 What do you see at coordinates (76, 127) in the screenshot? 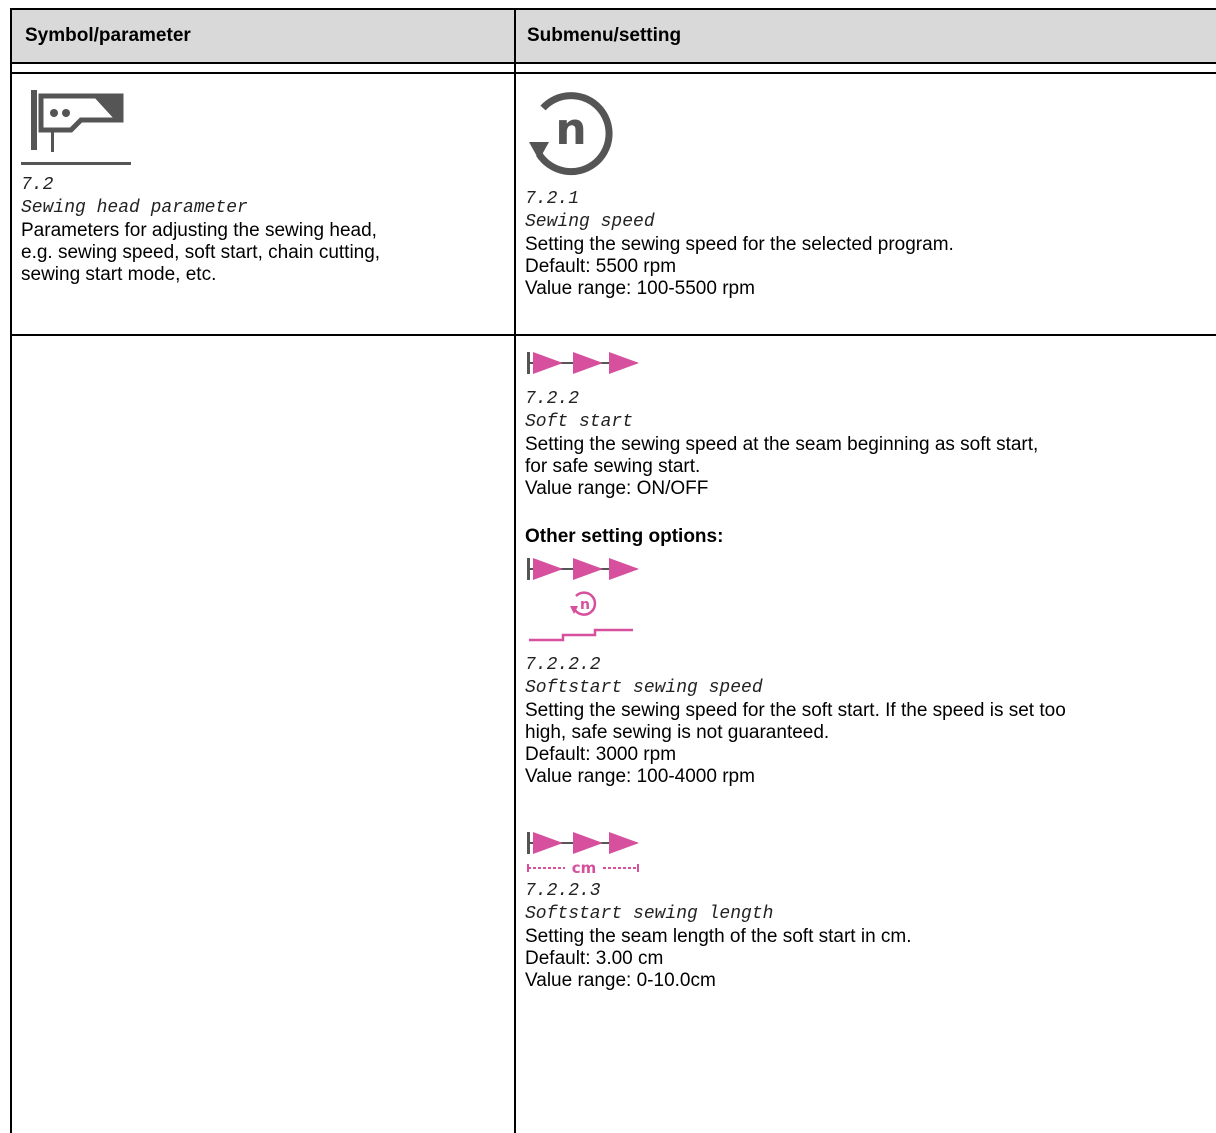
I see `sewing-head-icon` at bounding box center [76, 127].